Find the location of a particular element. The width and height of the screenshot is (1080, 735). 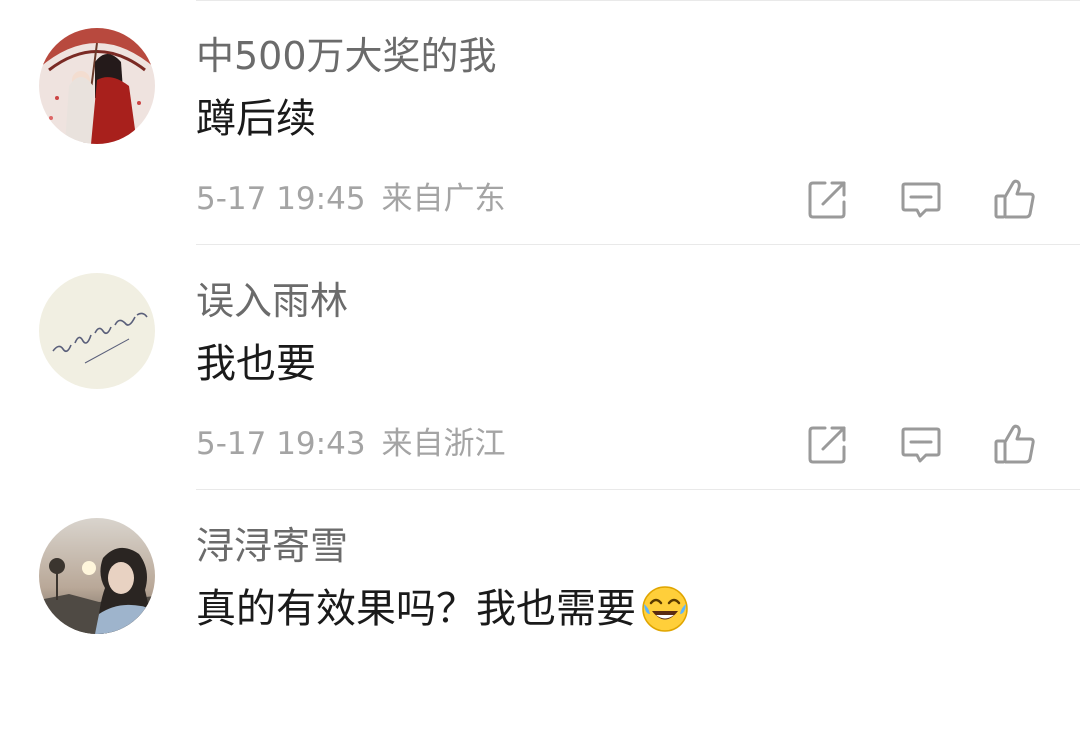

comment-meta: 5-17 19:45 来自广东 is located at coordinates (351, 199).